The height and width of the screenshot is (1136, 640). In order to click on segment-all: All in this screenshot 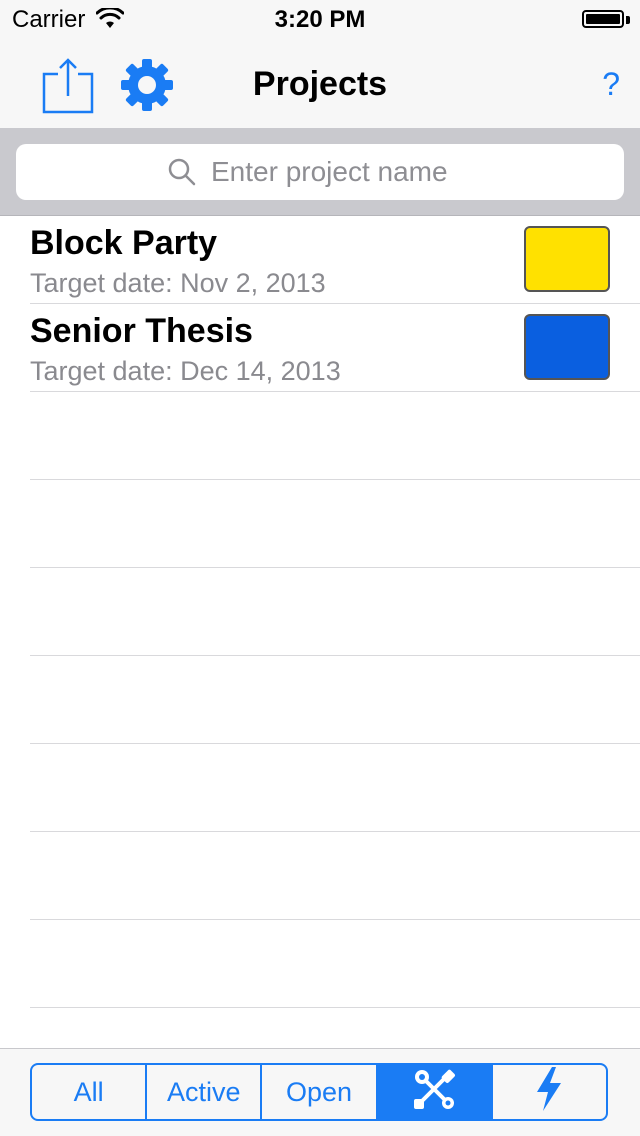, I will do `click(90, 1092)`.